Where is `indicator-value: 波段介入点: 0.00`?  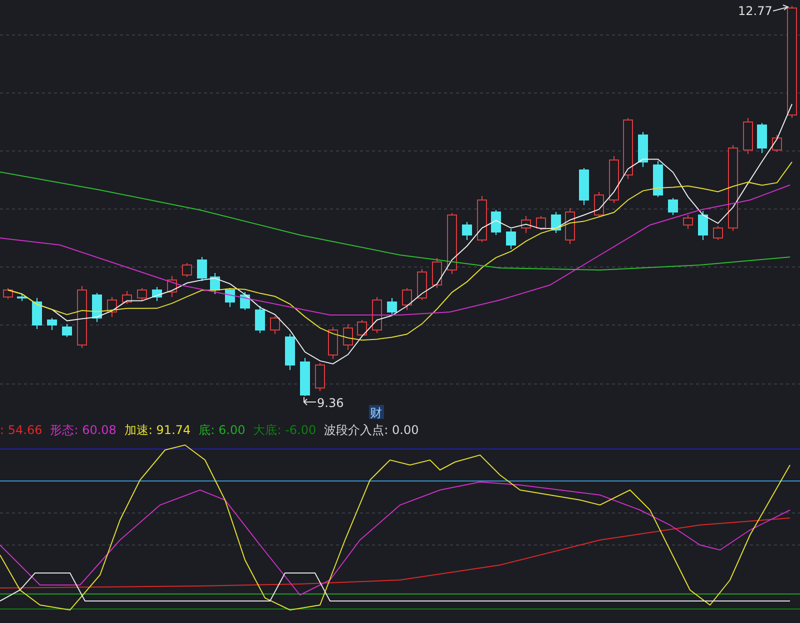
indicator-value: 波段介入点: 0.00 is located at coordinates (371, 430).